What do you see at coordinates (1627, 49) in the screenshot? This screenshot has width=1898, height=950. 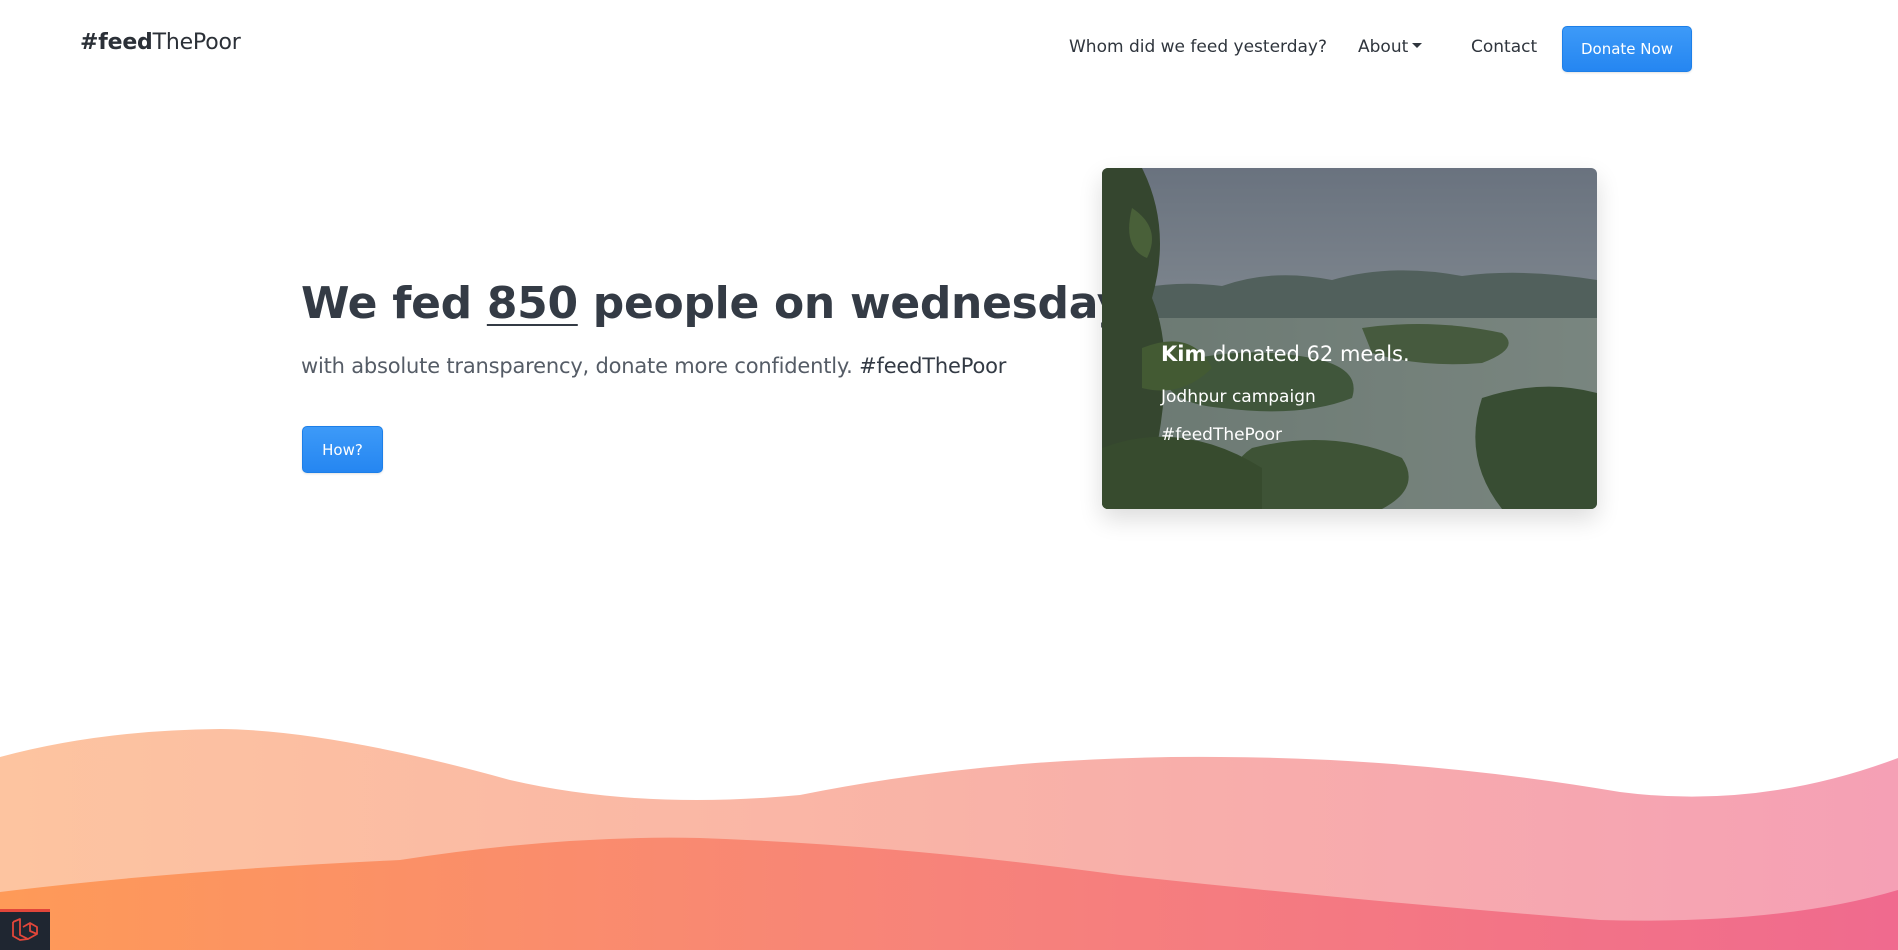 I see `donate-now-button: Donate Now` at bounding box center [1627, 49].